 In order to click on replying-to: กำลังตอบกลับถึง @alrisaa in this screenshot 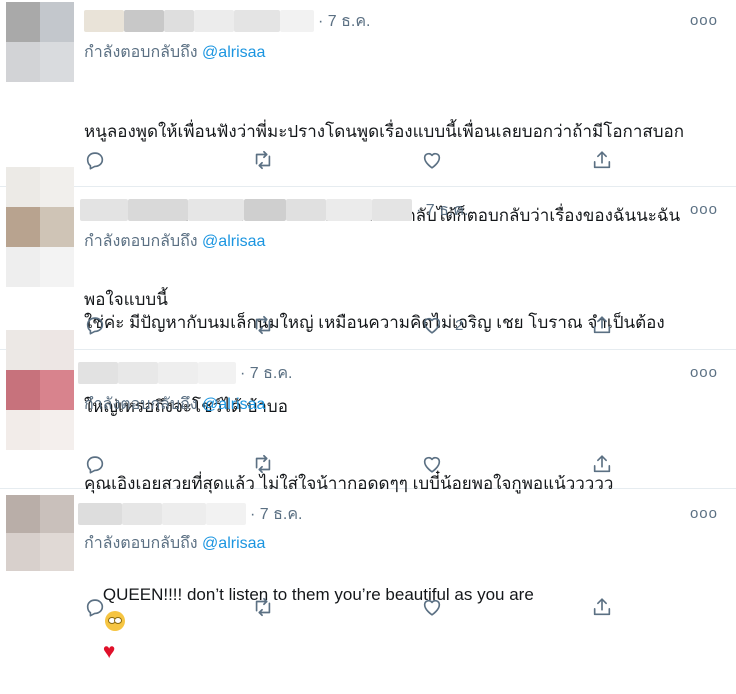, I will do `click(175, 241)`.